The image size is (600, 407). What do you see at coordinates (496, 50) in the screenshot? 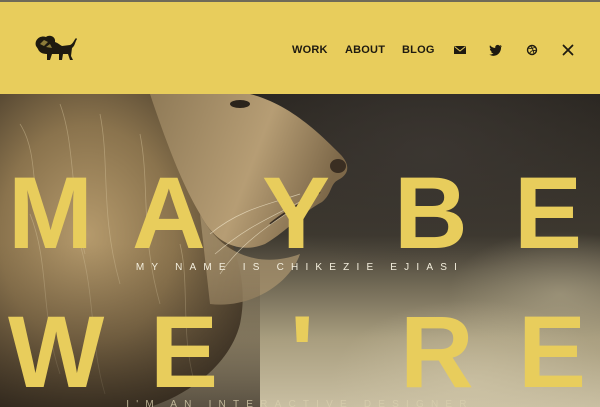
I see `twitter-icon` at bounding box center [496, 50].